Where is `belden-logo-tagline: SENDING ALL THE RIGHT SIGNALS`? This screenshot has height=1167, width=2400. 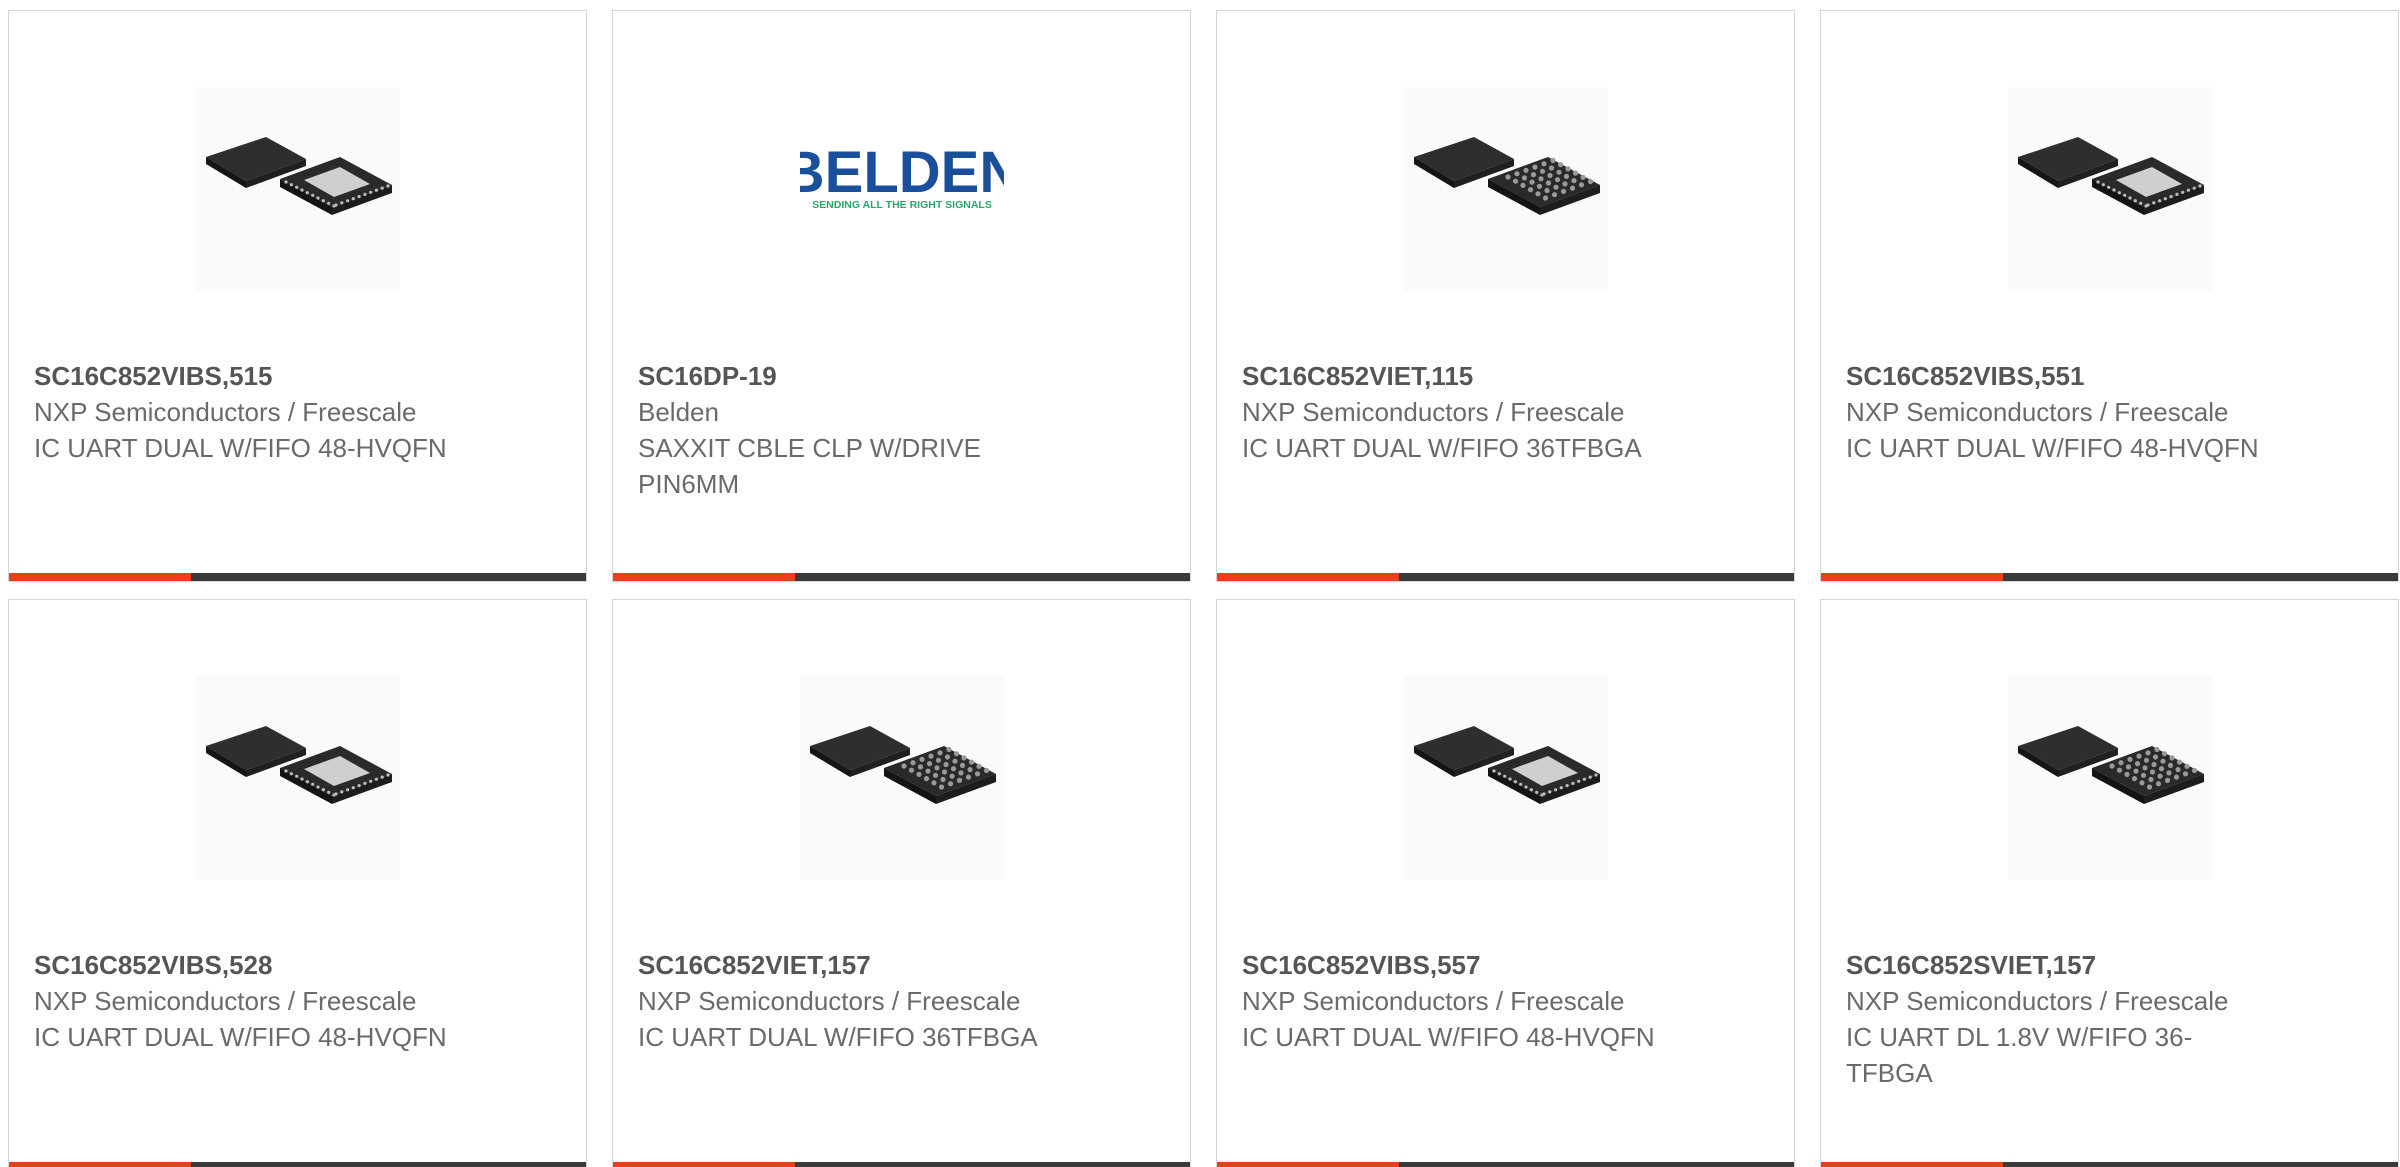
belden-logo-tagline: SENDING ALL THE RIGHT SIGNALS is located at coordinates (902, 205).